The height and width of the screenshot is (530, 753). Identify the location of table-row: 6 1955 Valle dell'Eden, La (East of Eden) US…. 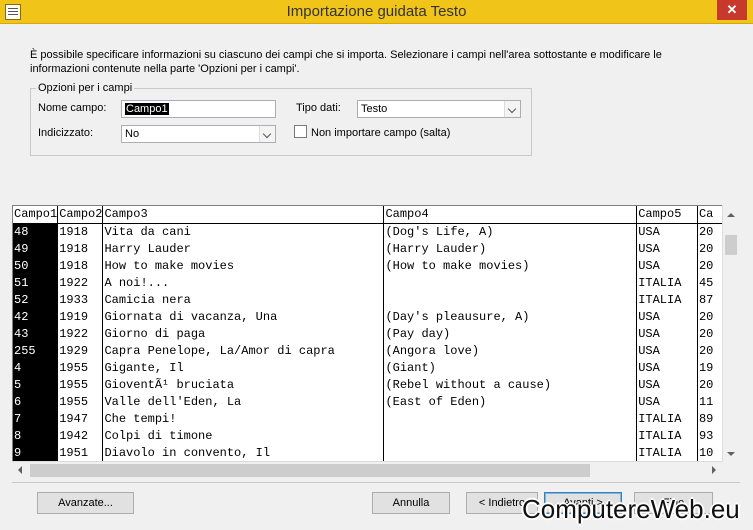
(374, 401).